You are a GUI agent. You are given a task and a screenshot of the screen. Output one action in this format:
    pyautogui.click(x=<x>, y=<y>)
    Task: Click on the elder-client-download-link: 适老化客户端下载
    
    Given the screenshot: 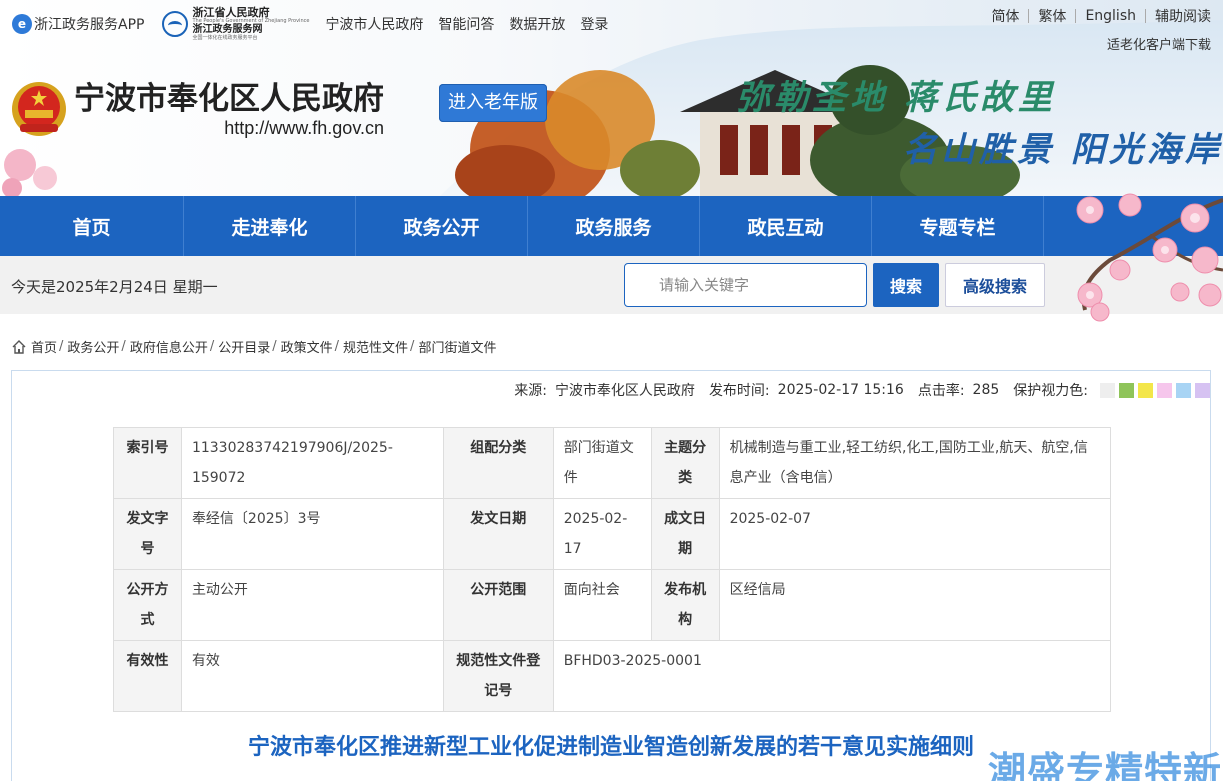 What is the action you would take?
    pyautogui.click(x=1096, y=43)
    